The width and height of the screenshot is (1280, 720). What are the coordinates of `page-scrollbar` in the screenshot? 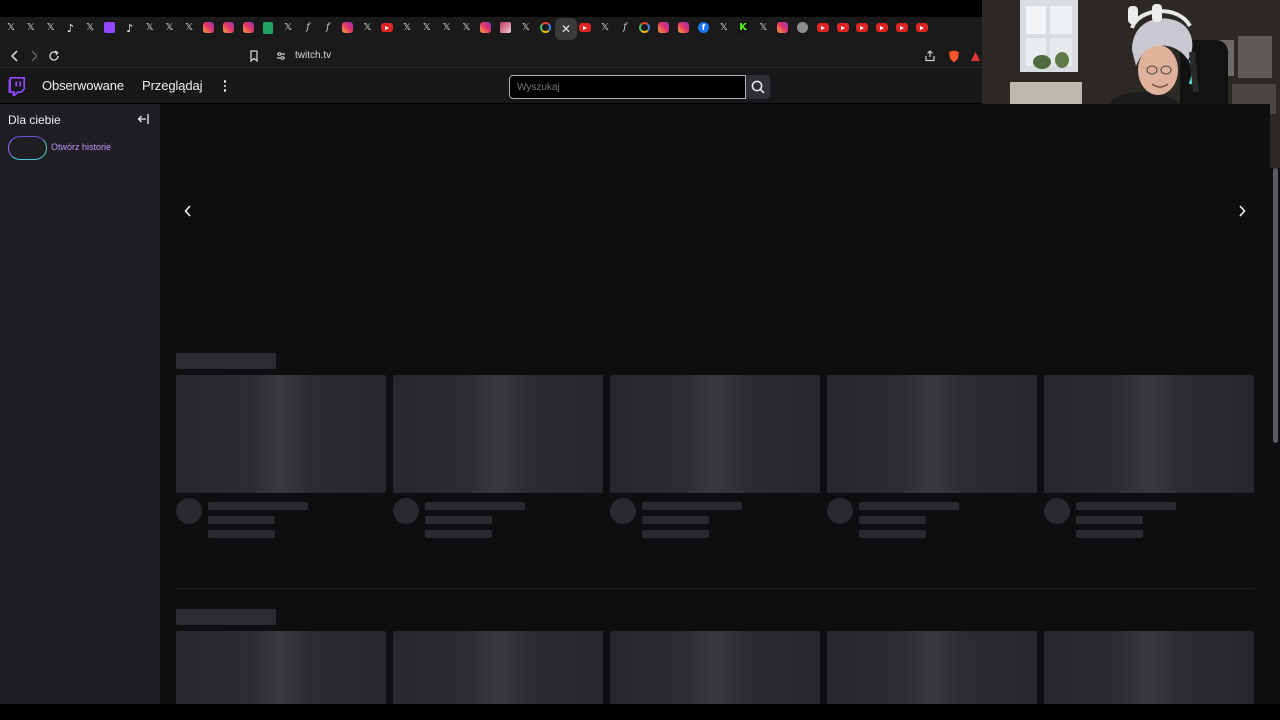 It's located at (1275, 436).